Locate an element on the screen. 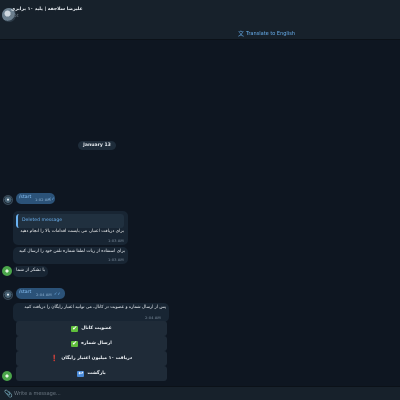 The image size is (400, 400). message-text: با تشکر از شما is located at coordinates (30, 270).